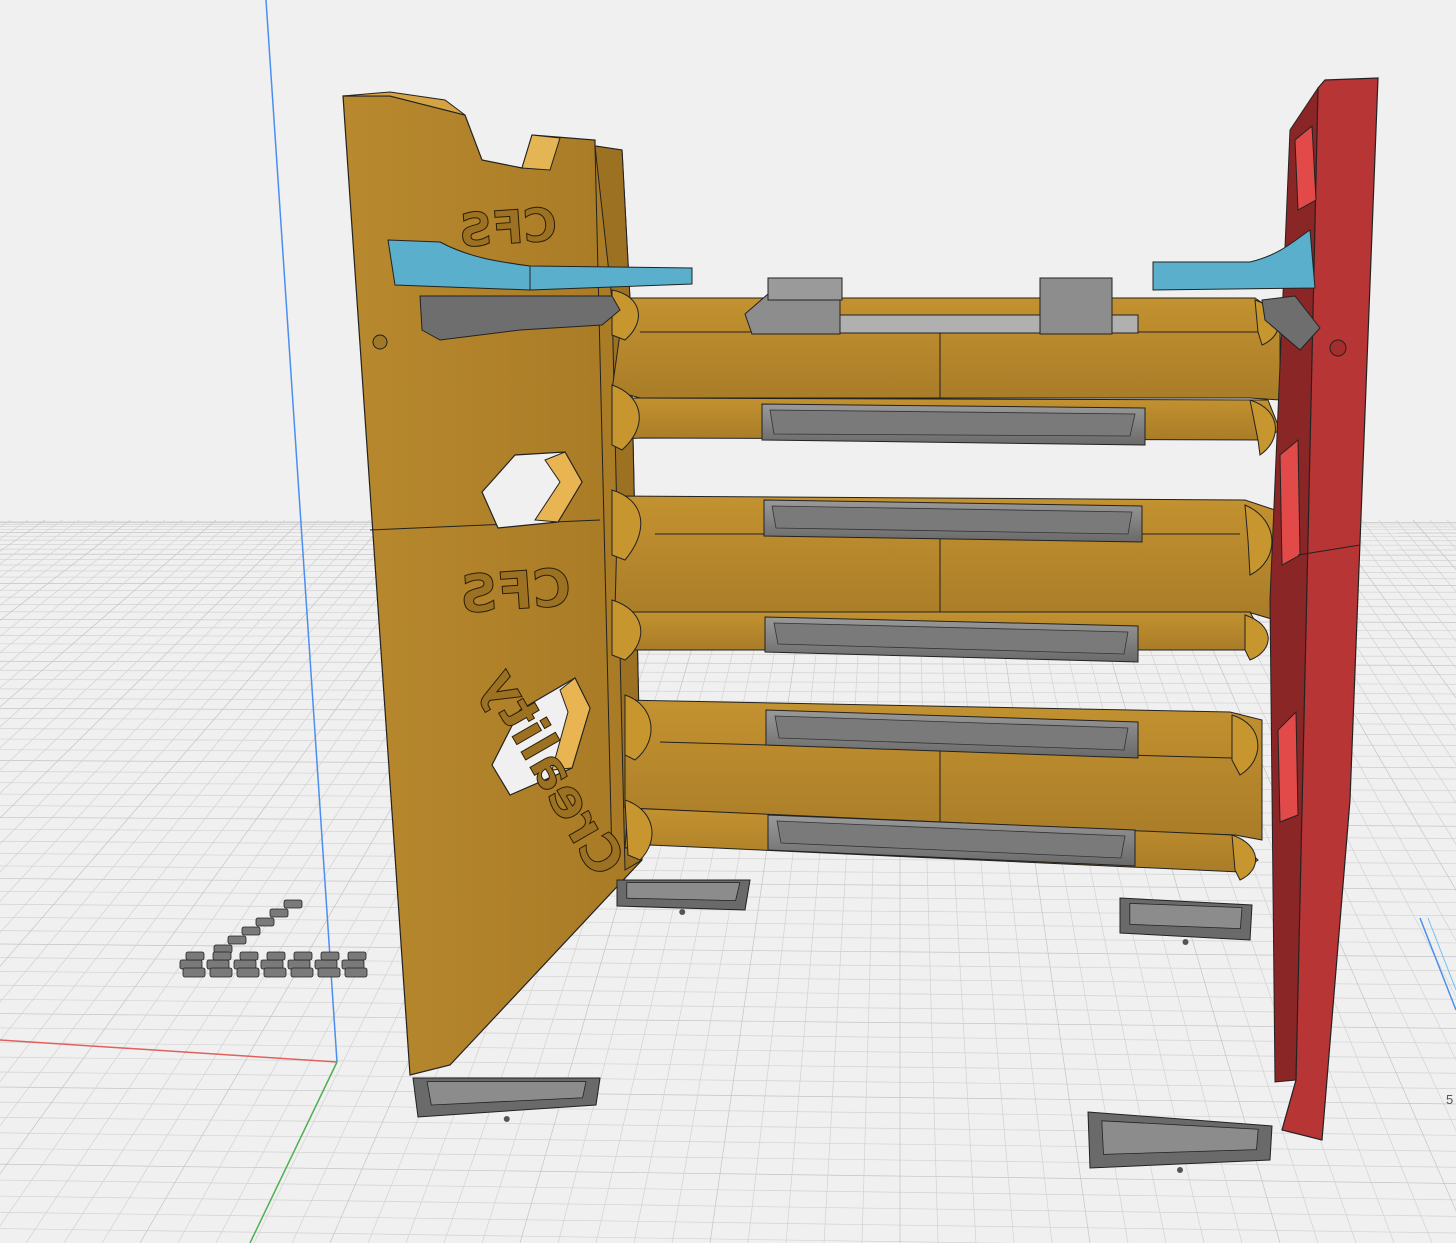 This screenshot has height=1243, width=1456. What do you see at coordinates (1338, 348) in the screenshot?
I see `right-panel-screw-hole` at bounding box center [1338, 348].